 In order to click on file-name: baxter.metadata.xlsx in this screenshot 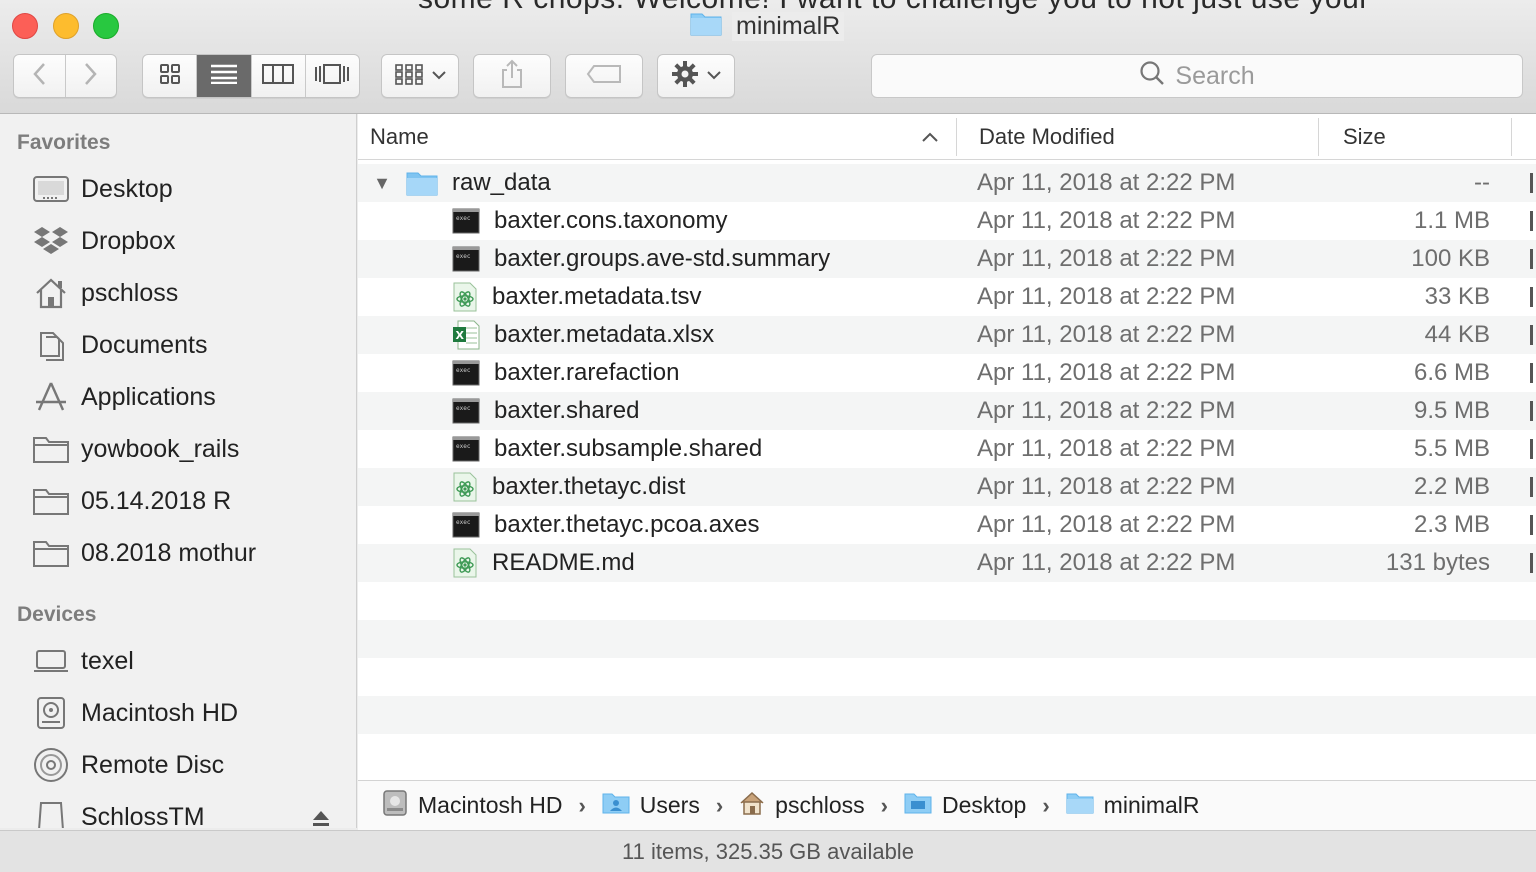, I will do `click(604, 334)`.